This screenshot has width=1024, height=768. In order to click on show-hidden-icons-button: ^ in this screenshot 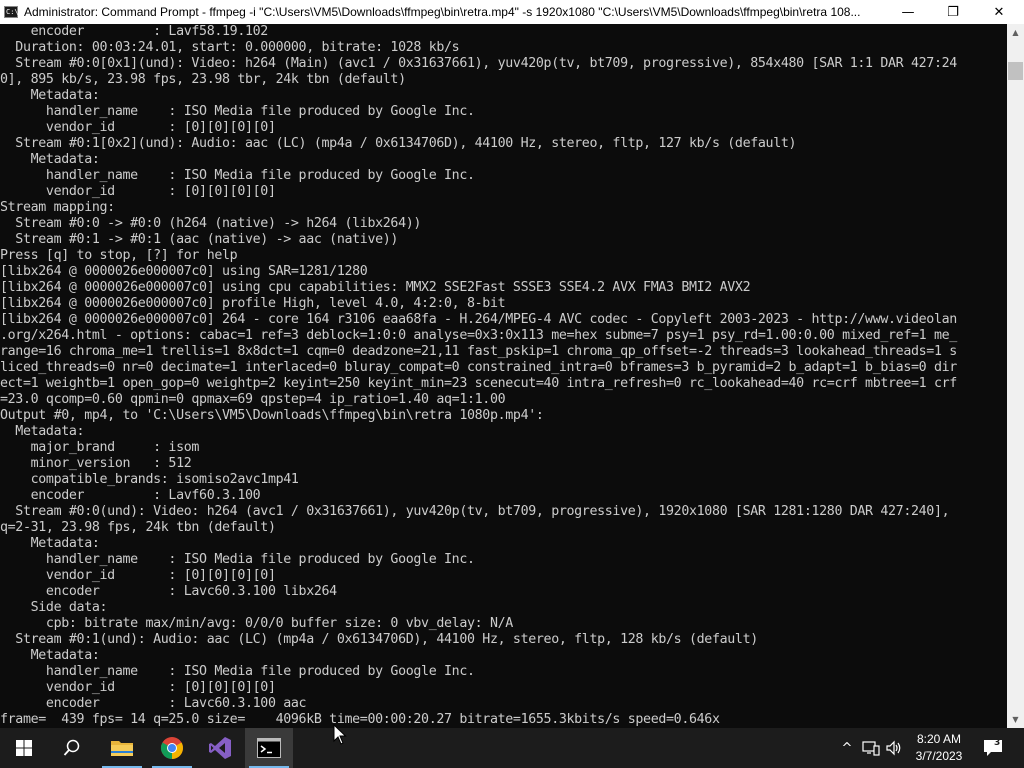, I will do `click(847, 748)`.